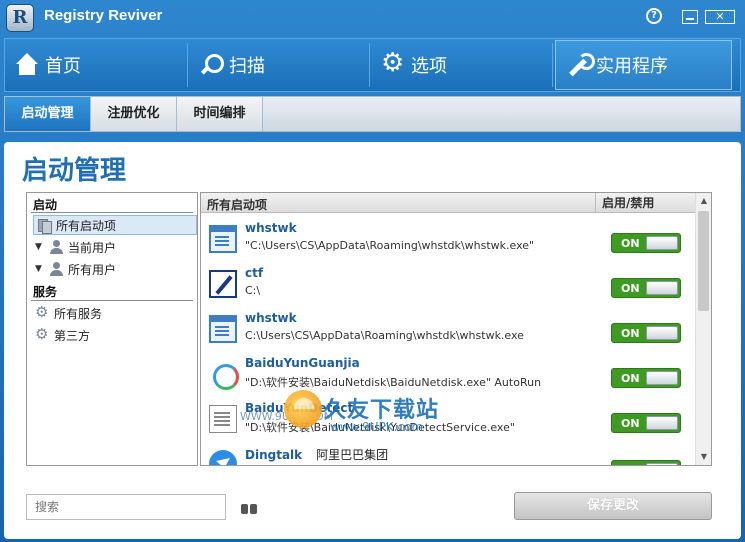  What do you see at coordinates (20, 18) in the screenshot?
I see `app-logo-icon: R` at bounding box center [20, 18].